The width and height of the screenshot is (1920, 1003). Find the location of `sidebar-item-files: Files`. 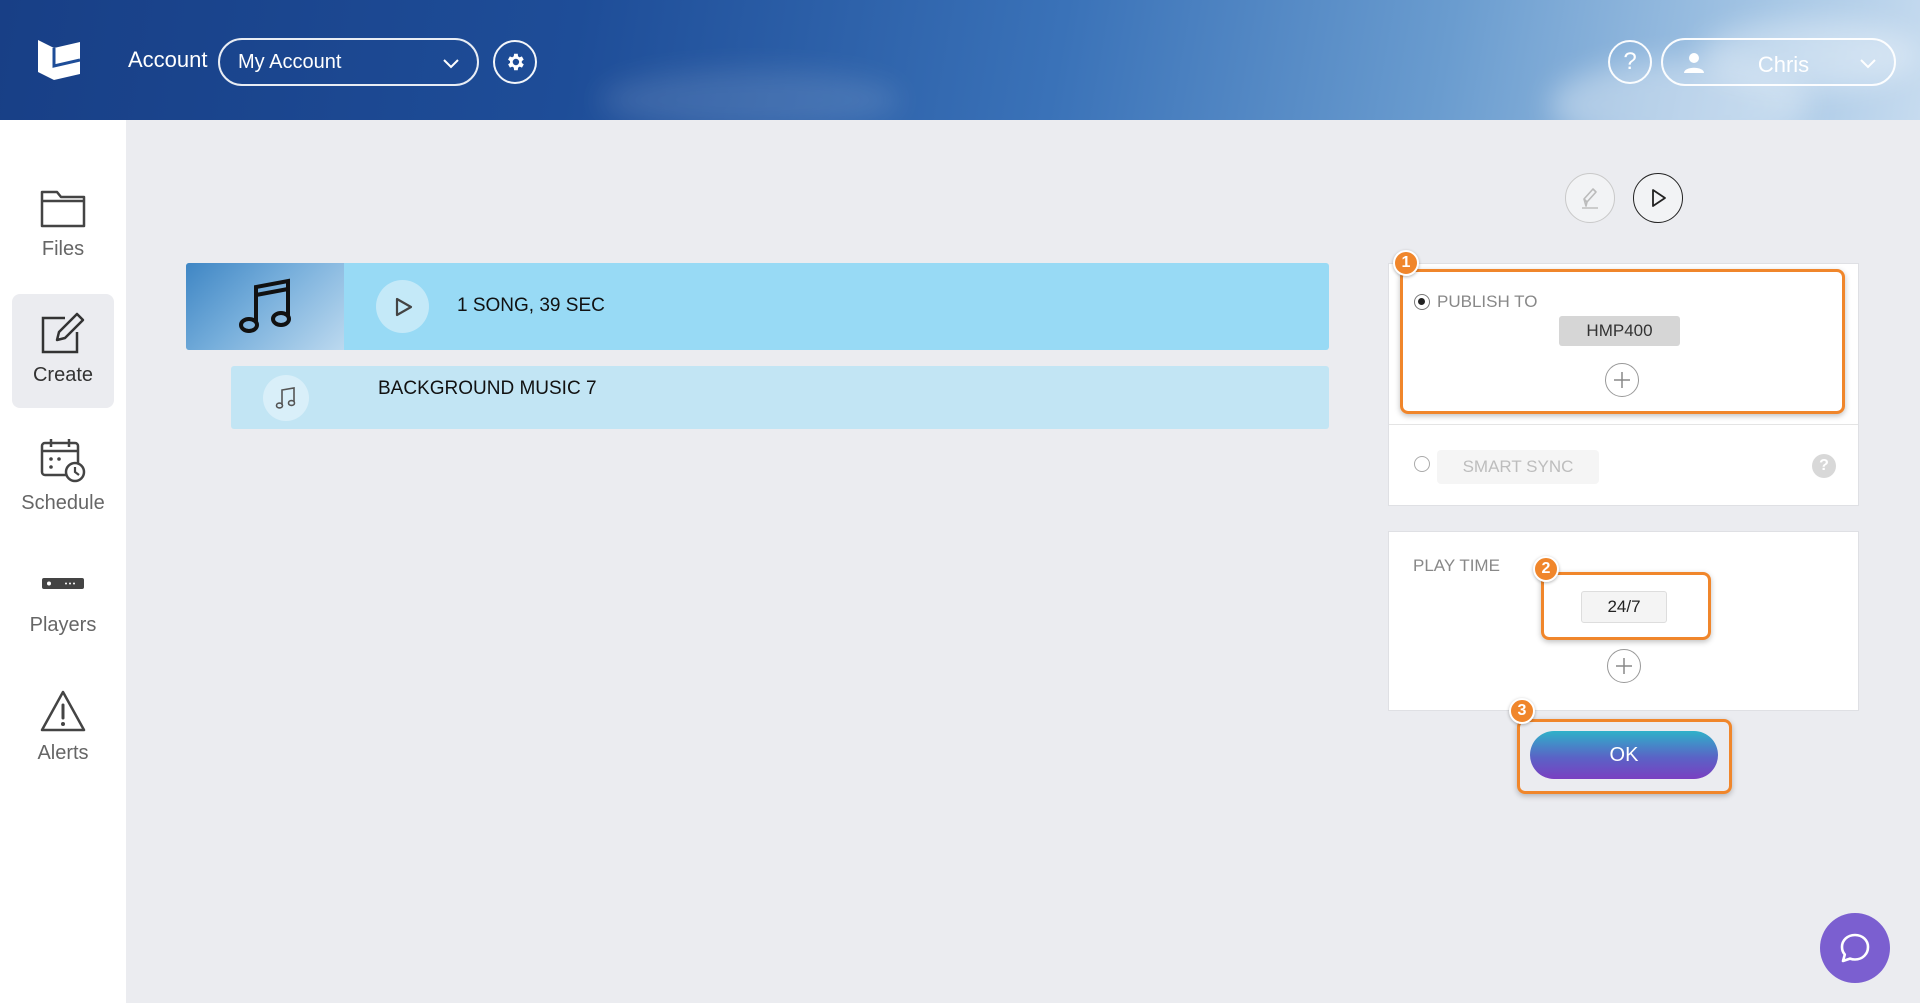

sidebar-item-files: Files is located at coordinates (63, 227).